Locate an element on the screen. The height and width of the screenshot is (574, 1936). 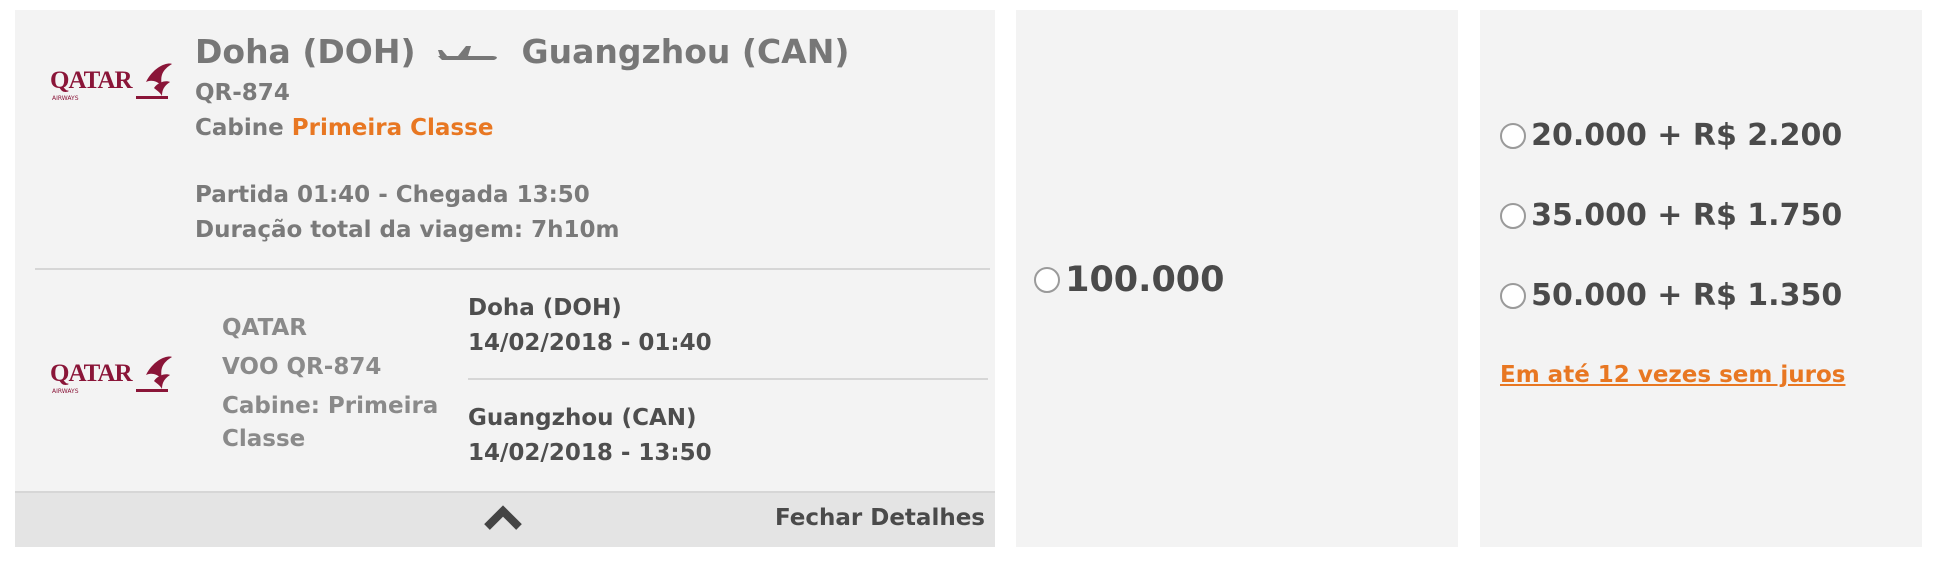
option-1-value: 20.000 + R$ 2.200 is located at coordinates (1687, 135).